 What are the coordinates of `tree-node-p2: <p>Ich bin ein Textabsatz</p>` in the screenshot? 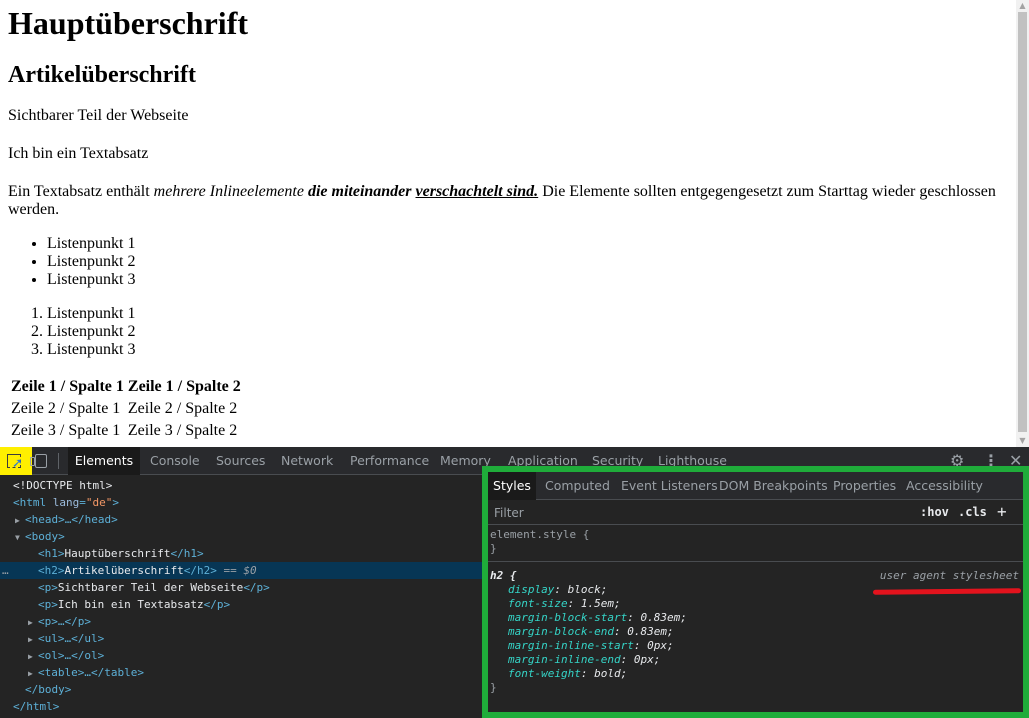 It's located at (241, 604).